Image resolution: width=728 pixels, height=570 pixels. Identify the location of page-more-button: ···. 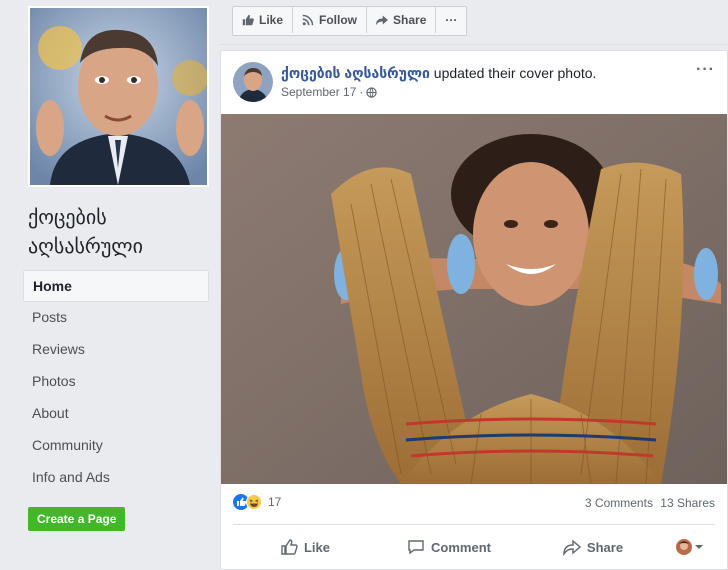
(451, 20).